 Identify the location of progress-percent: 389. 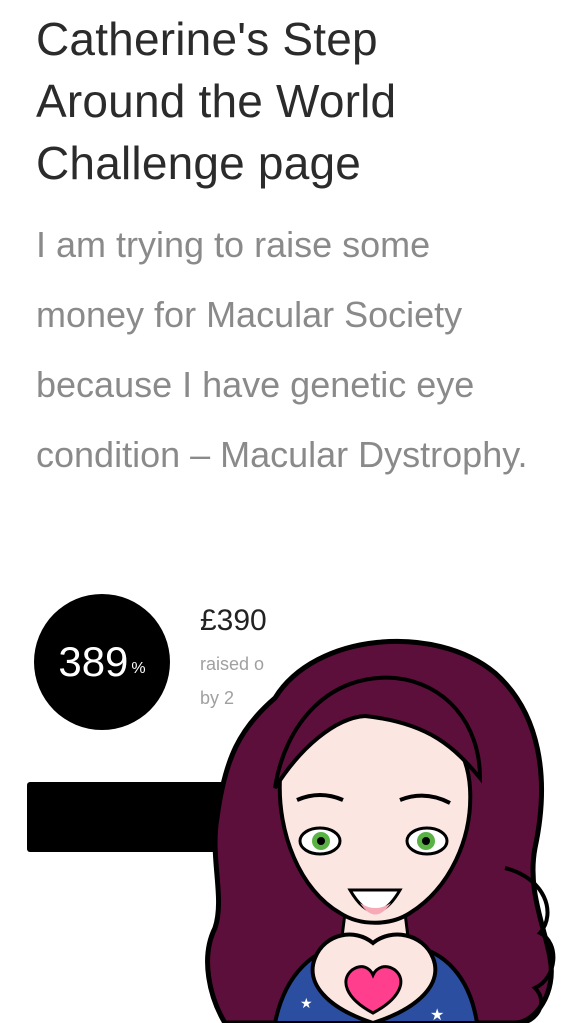
(93, 661).